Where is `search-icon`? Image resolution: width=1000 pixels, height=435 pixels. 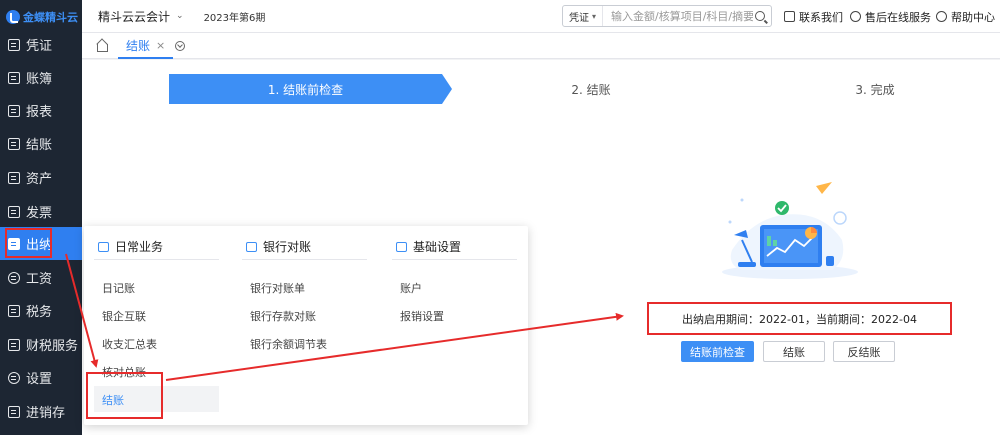
search-icon is located at coordinates (760, 16).